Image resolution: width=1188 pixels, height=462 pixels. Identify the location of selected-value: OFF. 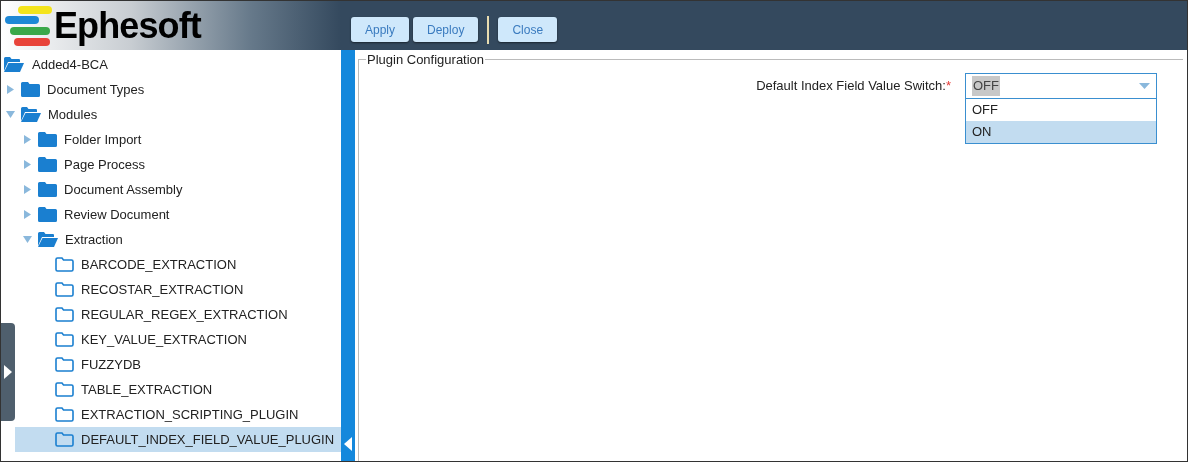
(986, 86).